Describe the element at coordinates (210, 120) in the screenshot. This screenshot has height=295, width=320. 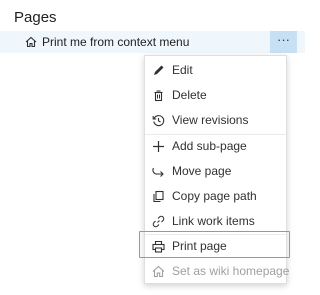
I see `menu-item-label: View revisions` at that location.